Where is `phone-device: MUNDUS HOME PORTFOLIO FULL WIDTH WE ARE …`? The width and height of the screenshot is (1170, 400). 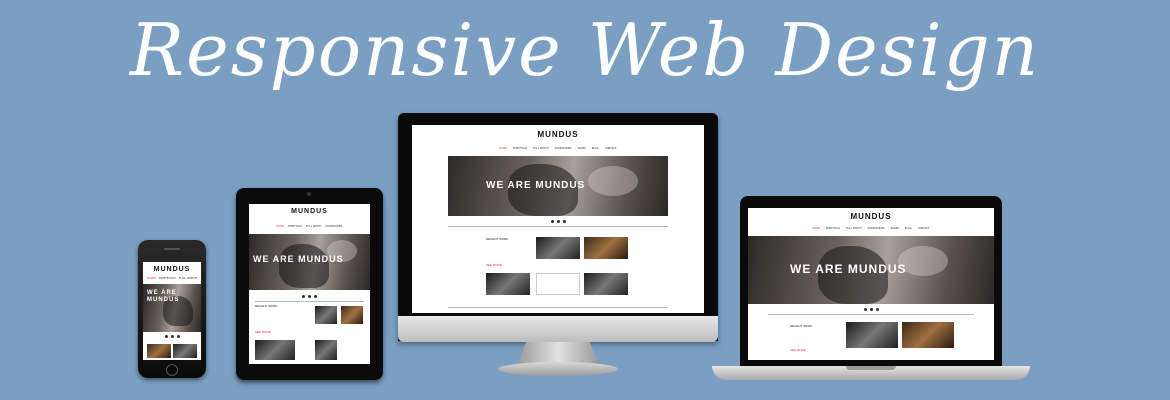 phone-device: MUNDUS HOME PORTFOLIO FULL WIDTH WE ARE … is located at coordinates (172, 309).